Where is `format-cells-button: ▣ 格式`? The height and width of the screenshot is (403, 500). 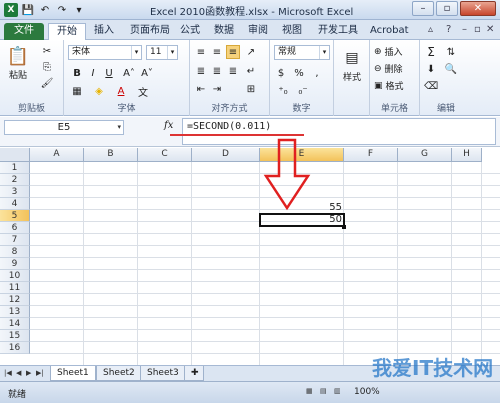
format-cells-button: ▣ 格式 is located at coordinates (389, 86).